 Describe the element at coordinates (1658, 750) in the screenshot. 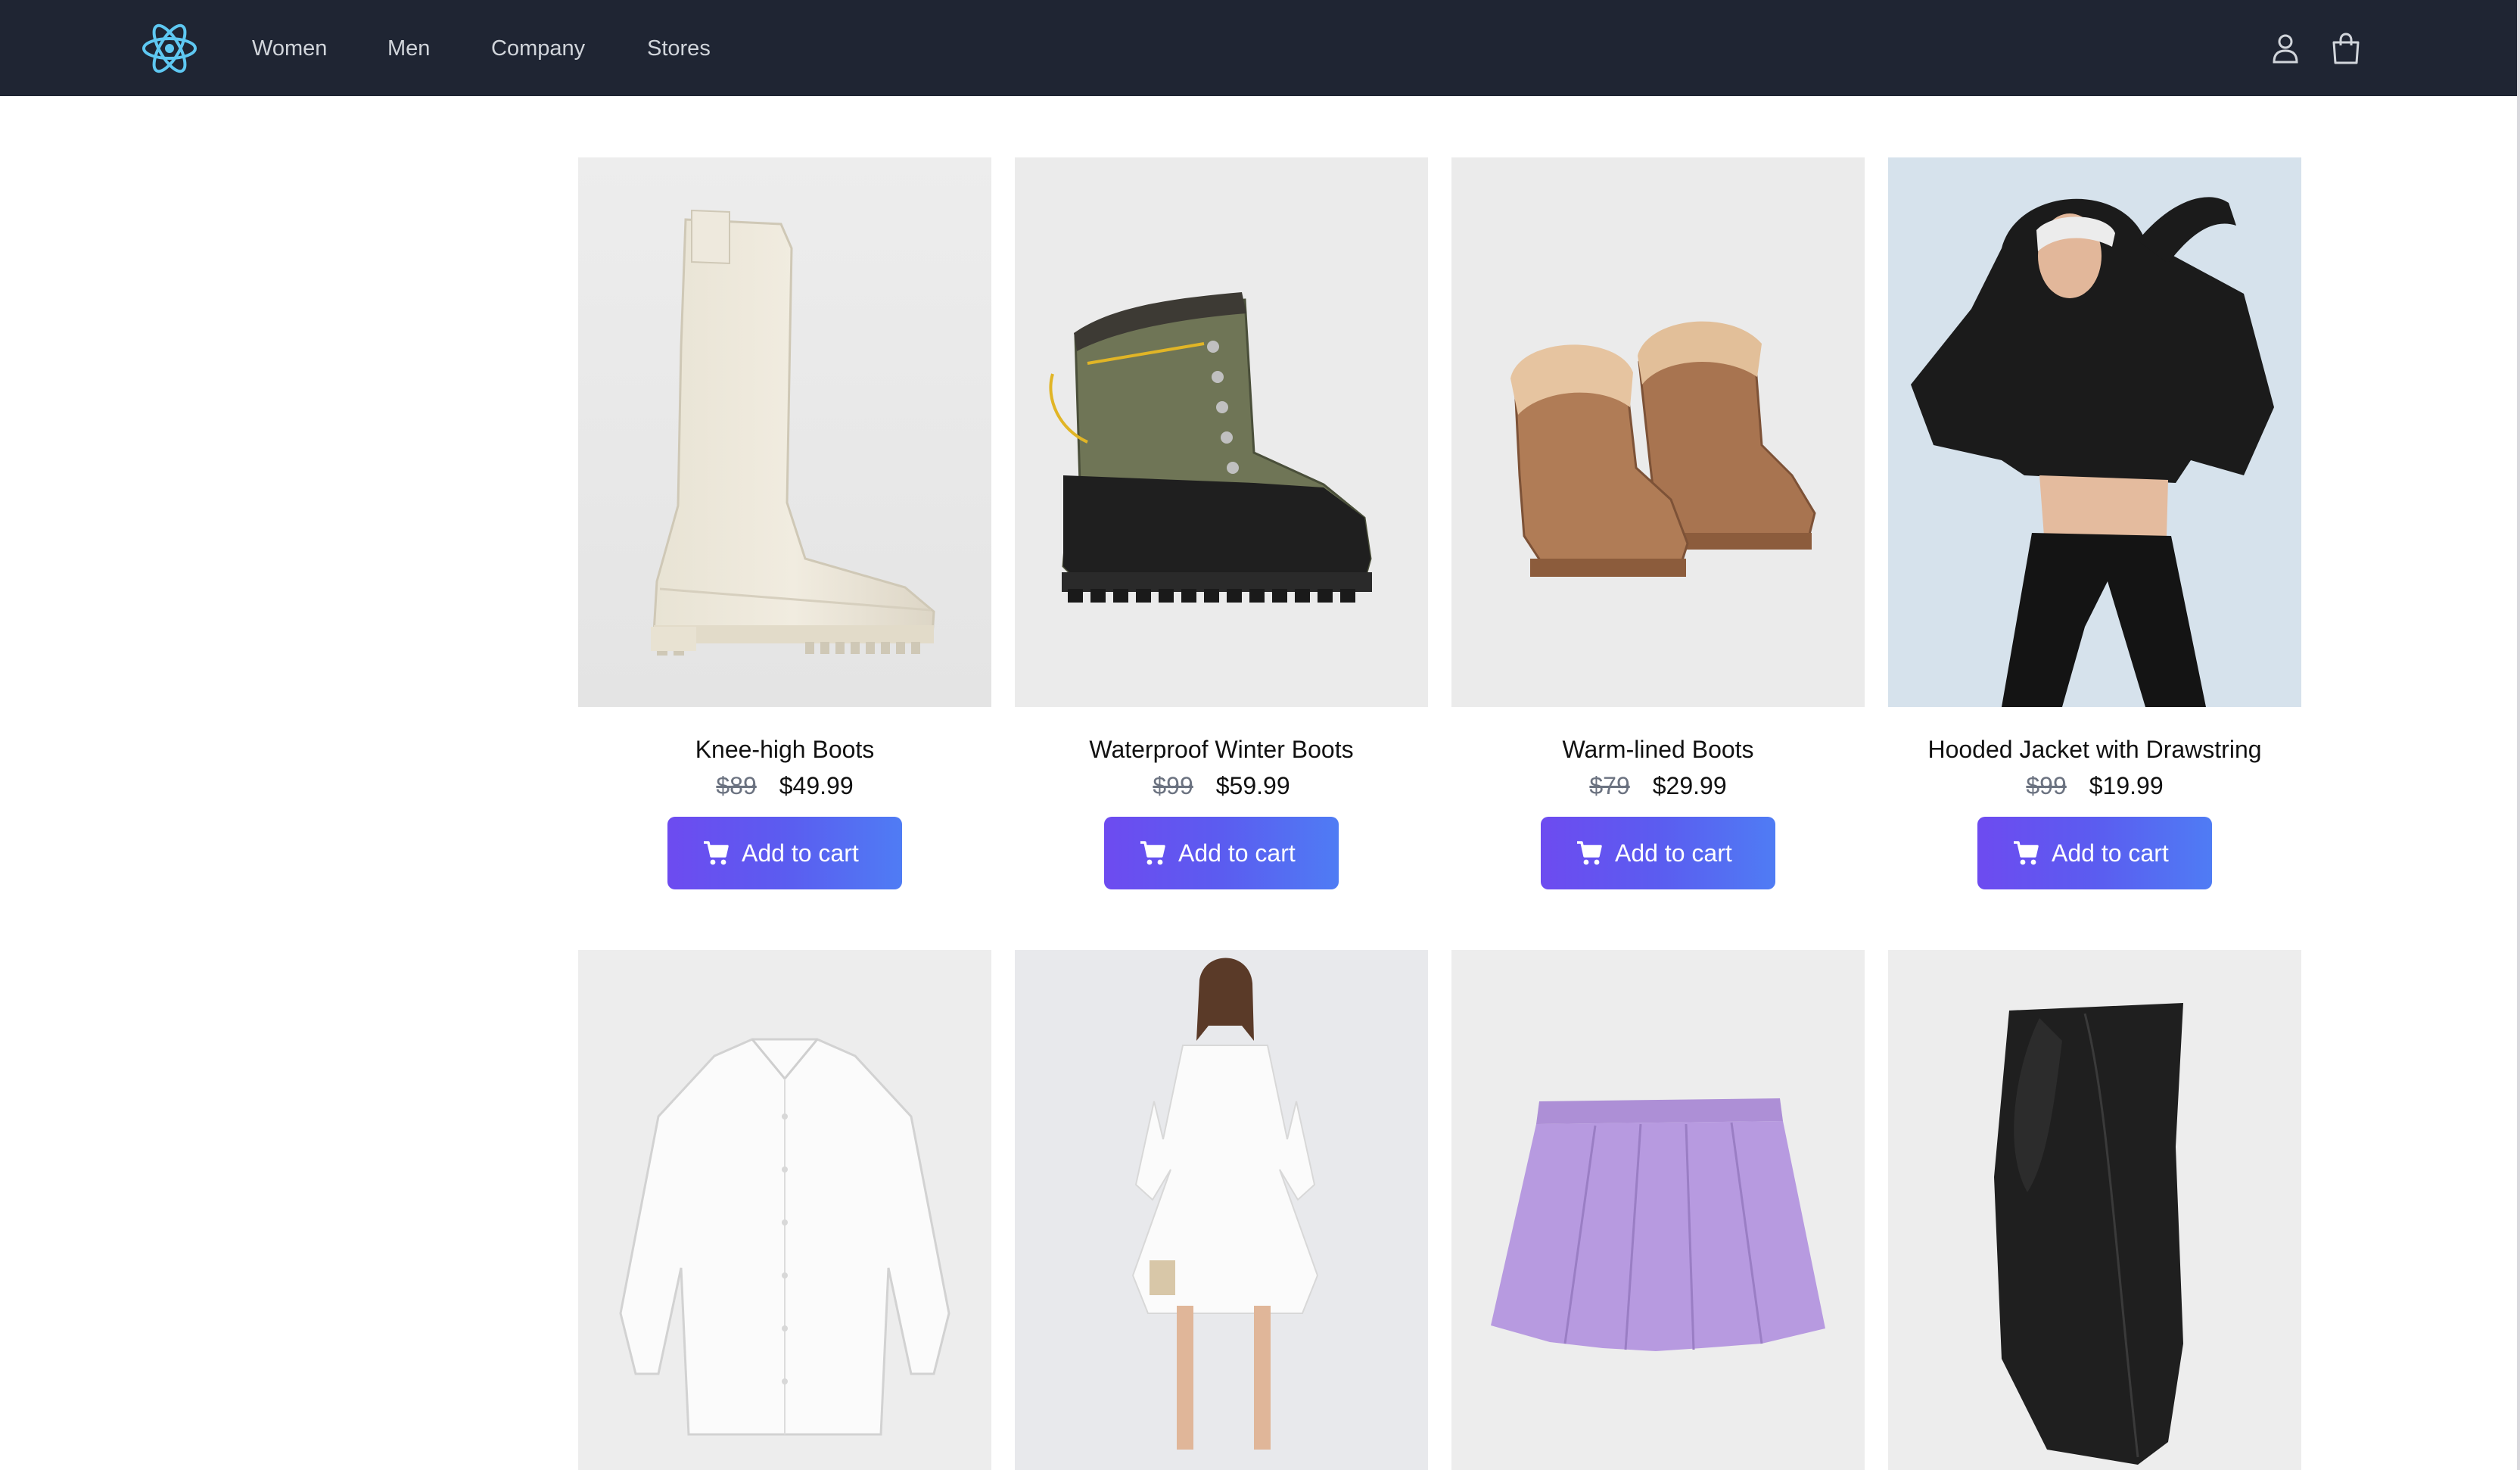

I see `product-title: Warm-lined Boots` at that location.